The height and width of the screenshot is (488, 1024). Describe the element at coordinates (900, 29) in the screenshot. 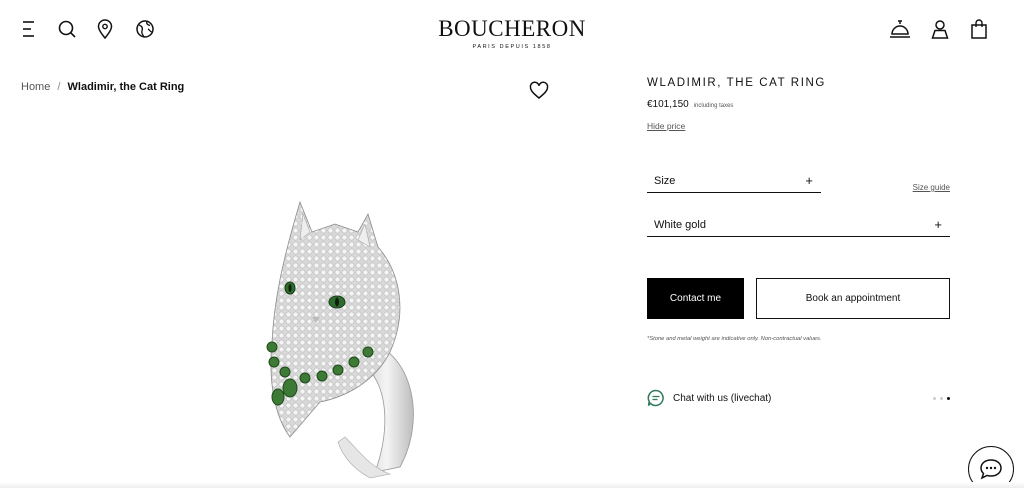

I see `concierge-bell-icon` at that location.